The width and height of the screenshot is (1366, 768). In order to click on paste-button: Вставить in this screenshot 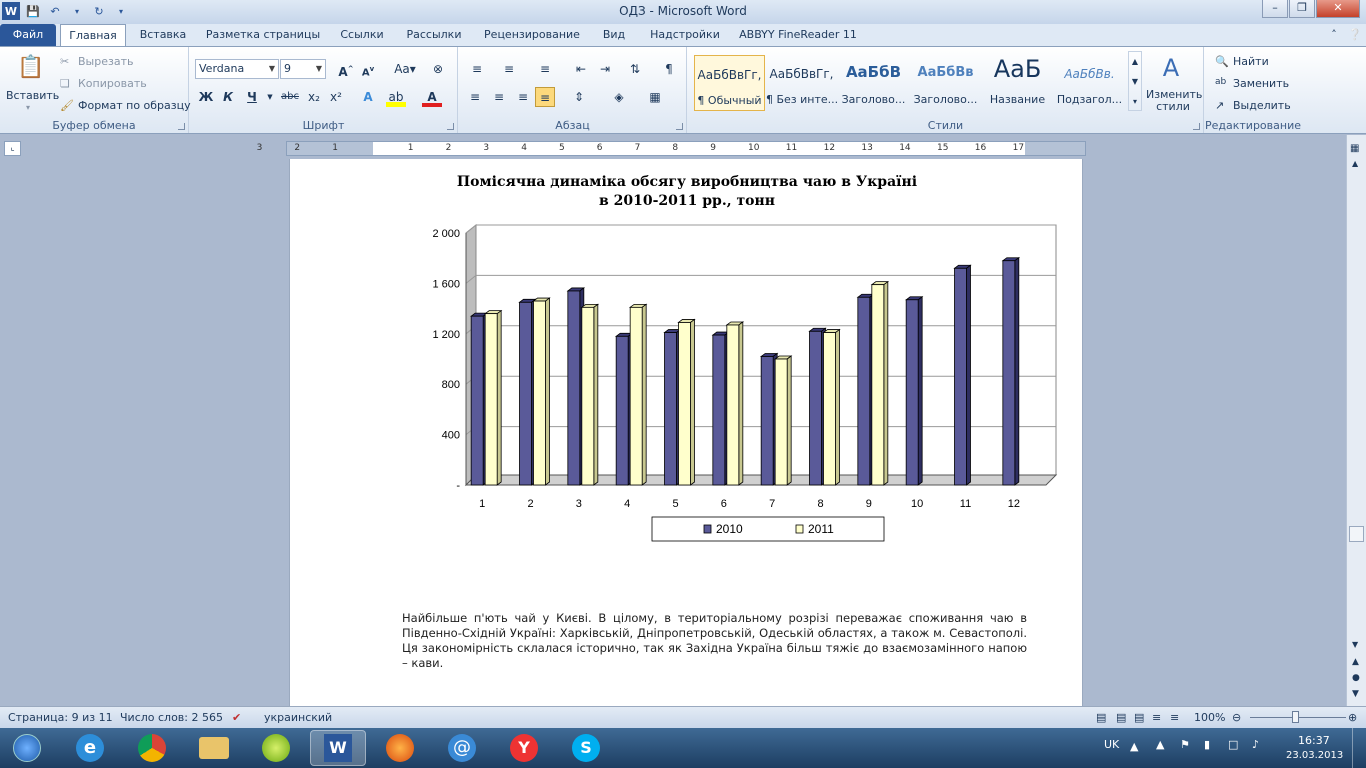, I will do `click(32, 95)`.